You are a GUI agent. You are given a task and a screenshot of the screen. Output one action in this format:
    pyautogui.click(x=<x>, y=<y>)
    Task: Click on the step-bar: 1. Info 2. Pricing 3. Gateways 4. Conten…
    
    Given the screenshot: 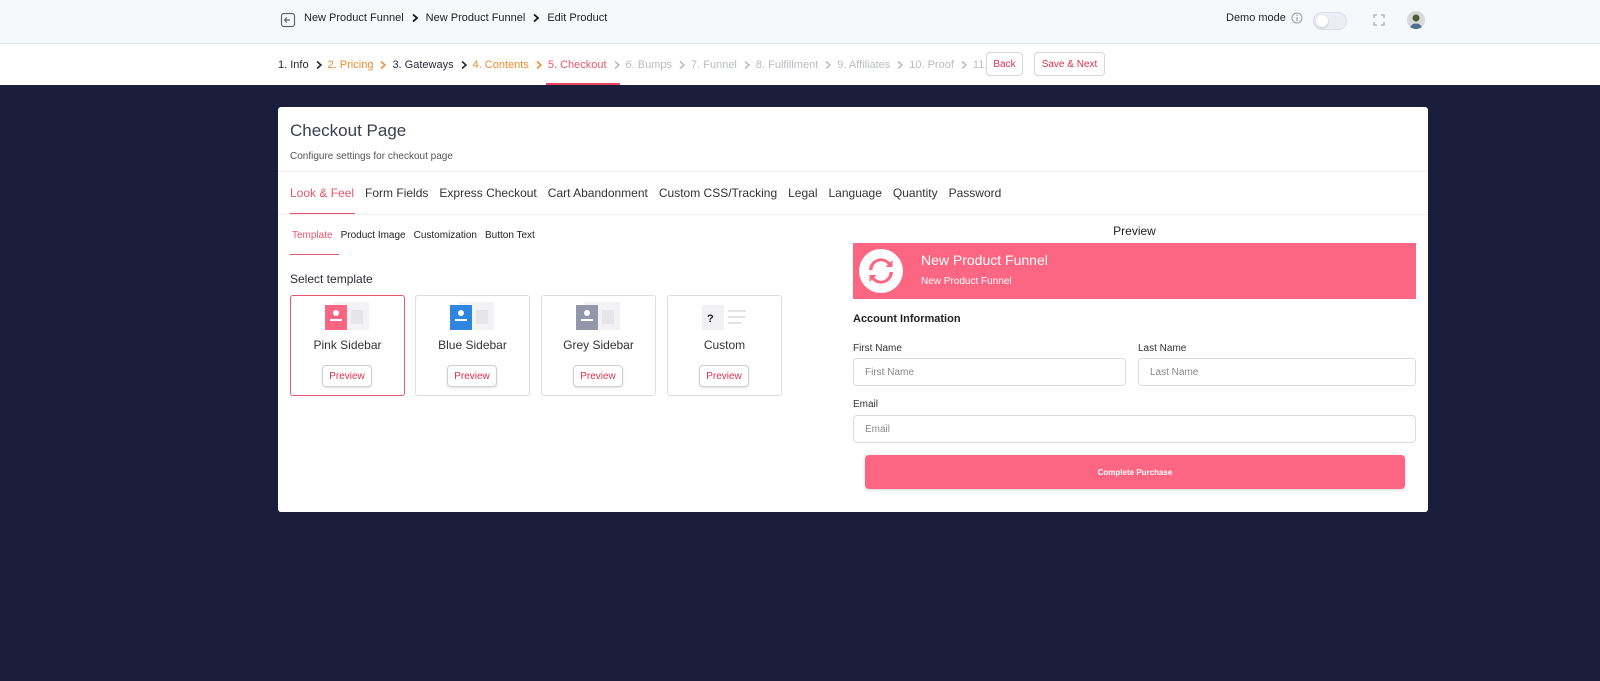 What is the action you would take?
    pyautogui.click(x=800, y=64)
    